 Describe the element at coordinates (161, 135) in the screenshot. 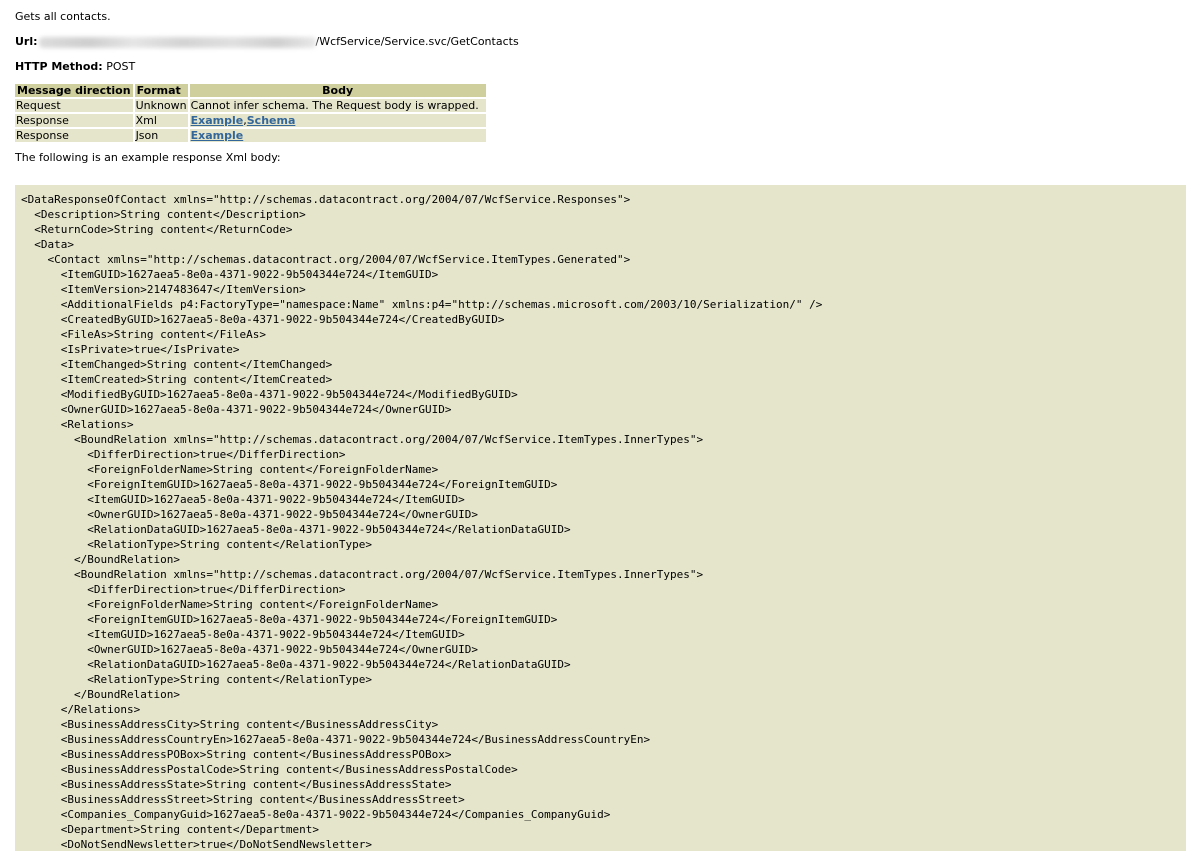

I see `cell-format: Json` at that location.